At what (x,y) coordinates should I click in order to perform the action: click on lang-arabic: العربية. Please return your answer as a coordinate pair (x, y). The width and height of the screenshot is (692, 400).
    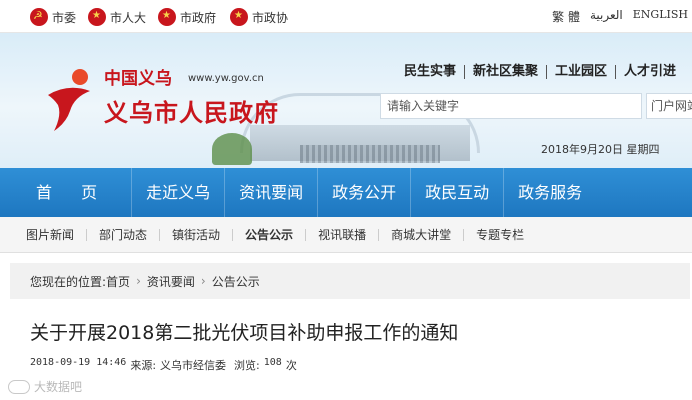
    Looking at the image, I should click on (606, 16).